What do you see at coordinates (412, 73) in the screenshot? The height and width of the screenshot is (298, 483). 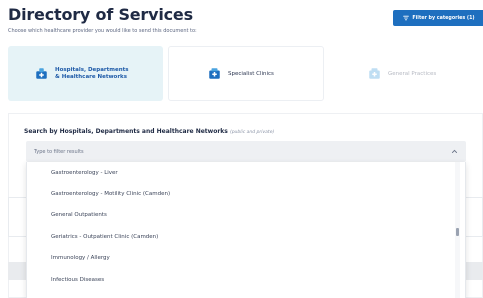 I see `category-general-practices-label: General Practices` at bounding box center [412, 73].